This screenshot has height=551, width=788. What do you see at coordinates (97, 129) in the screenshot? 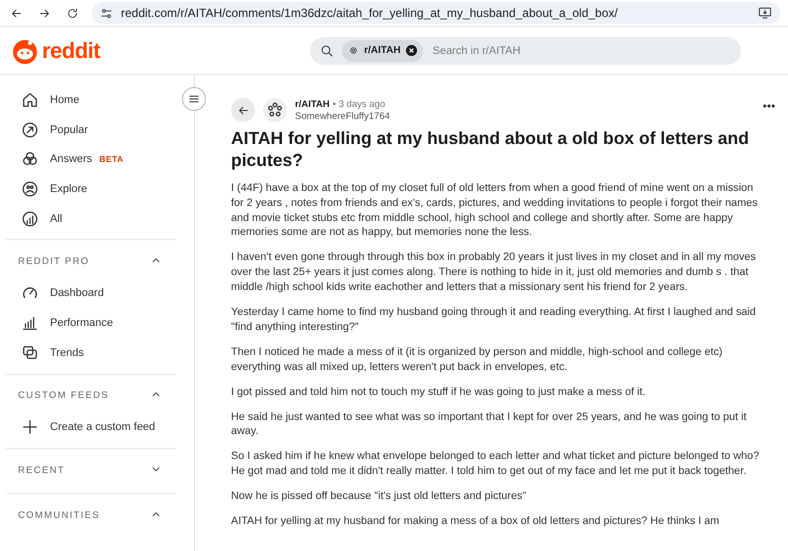
I see `sidebar-item: Popular` at bounding box center [97, 129].